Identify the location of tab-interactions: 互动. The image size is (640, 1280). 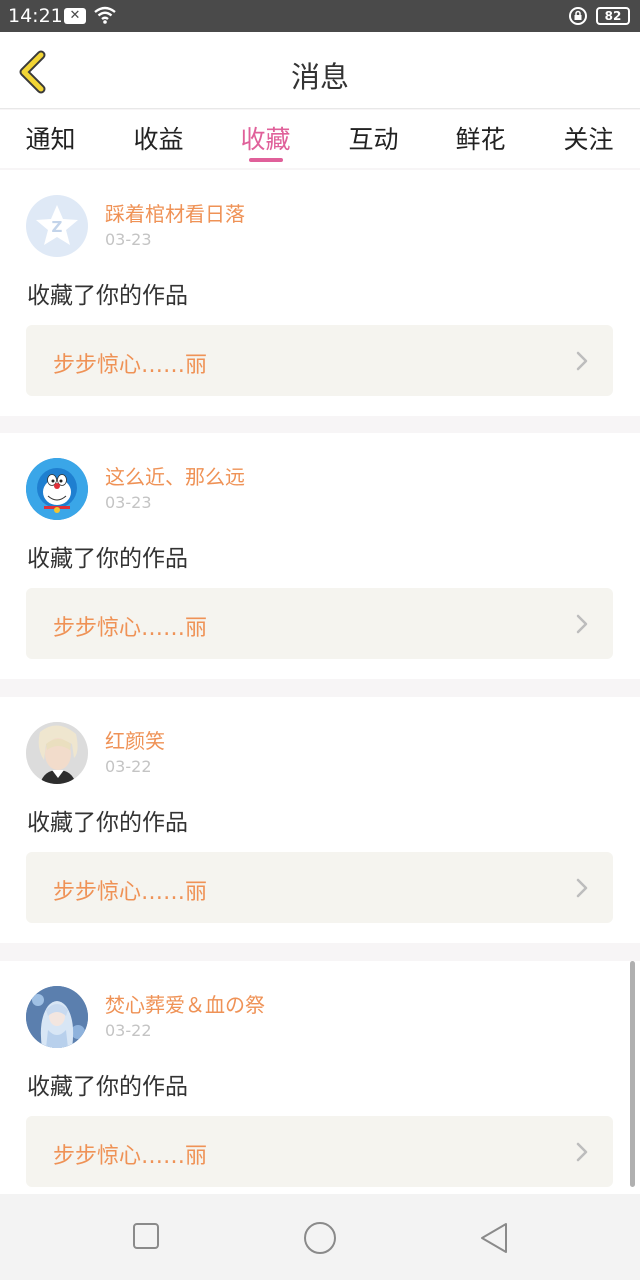
(373, 138).